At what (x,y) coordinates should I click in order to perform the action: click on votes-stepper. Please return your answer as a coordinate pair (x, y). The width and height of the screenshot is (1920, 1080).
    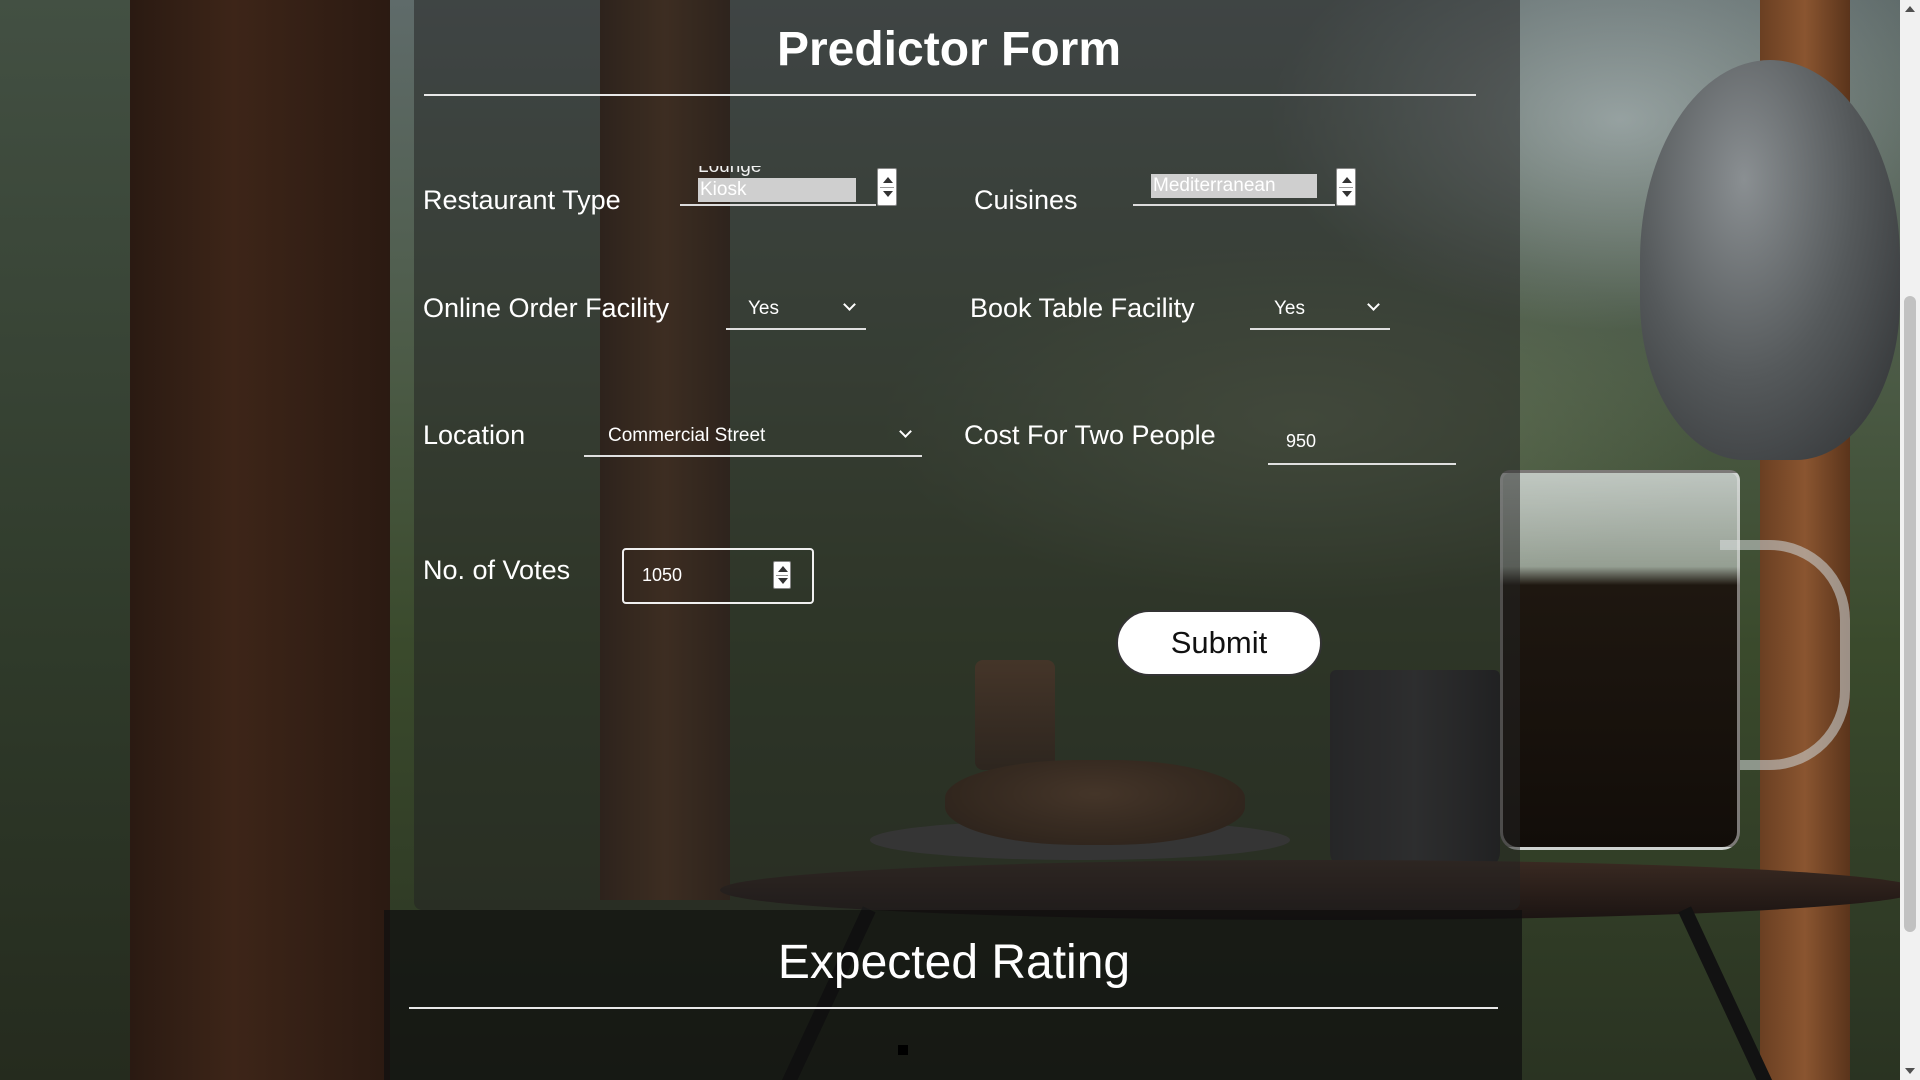
    Looking at the image, I should click on (782, 575).